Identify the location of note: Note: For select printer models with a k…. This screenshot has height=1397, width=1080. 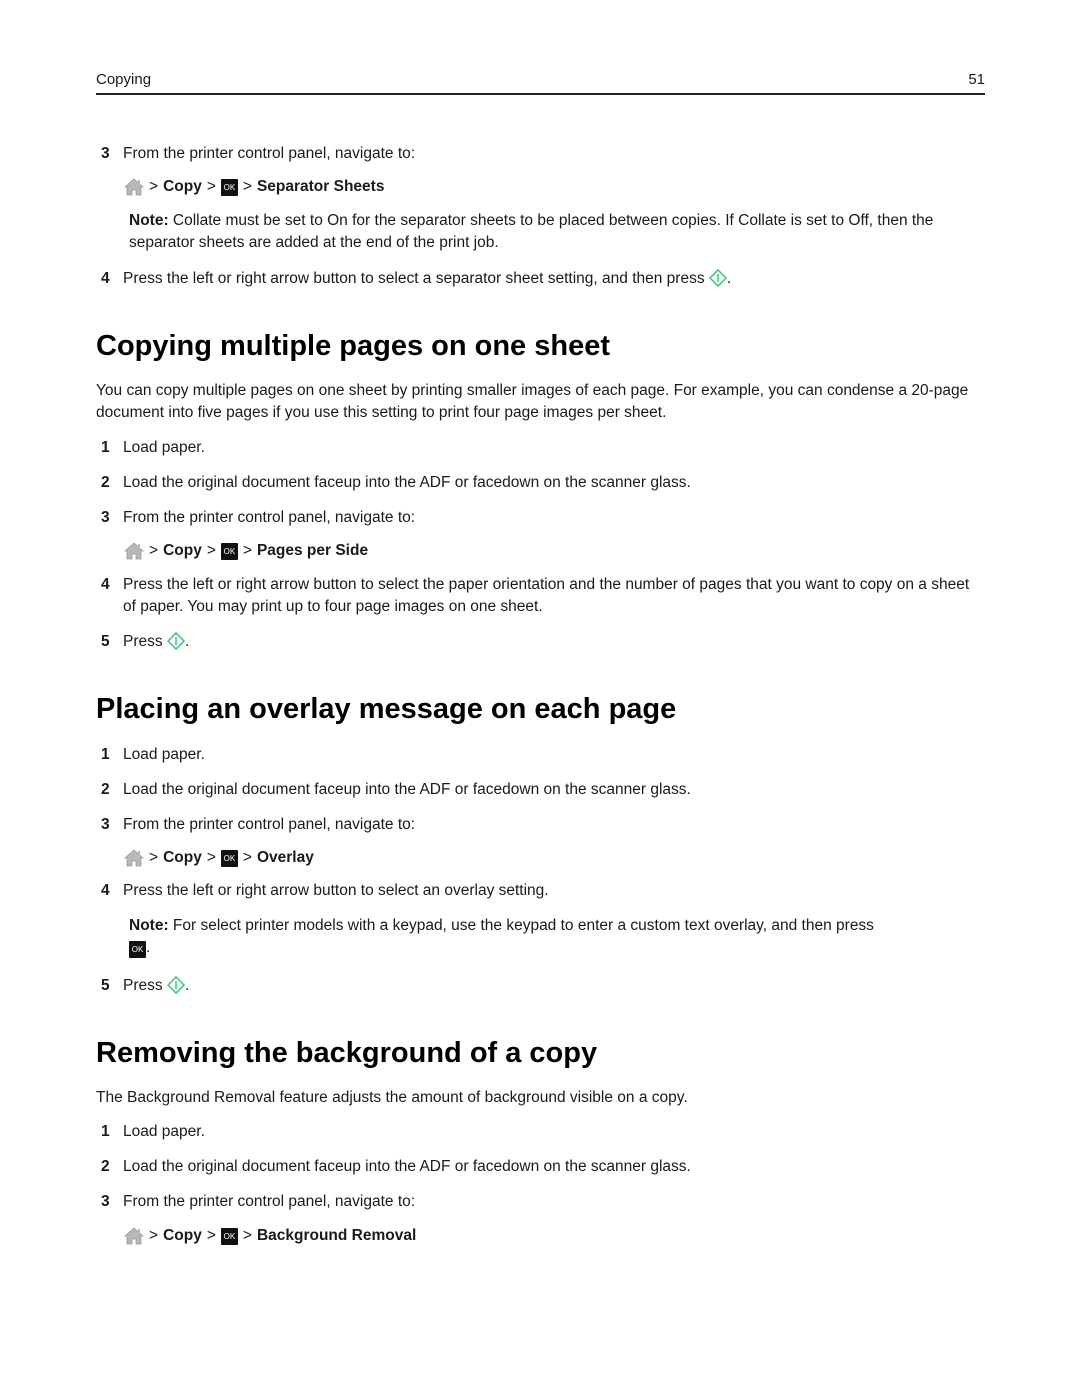
(557, 937).